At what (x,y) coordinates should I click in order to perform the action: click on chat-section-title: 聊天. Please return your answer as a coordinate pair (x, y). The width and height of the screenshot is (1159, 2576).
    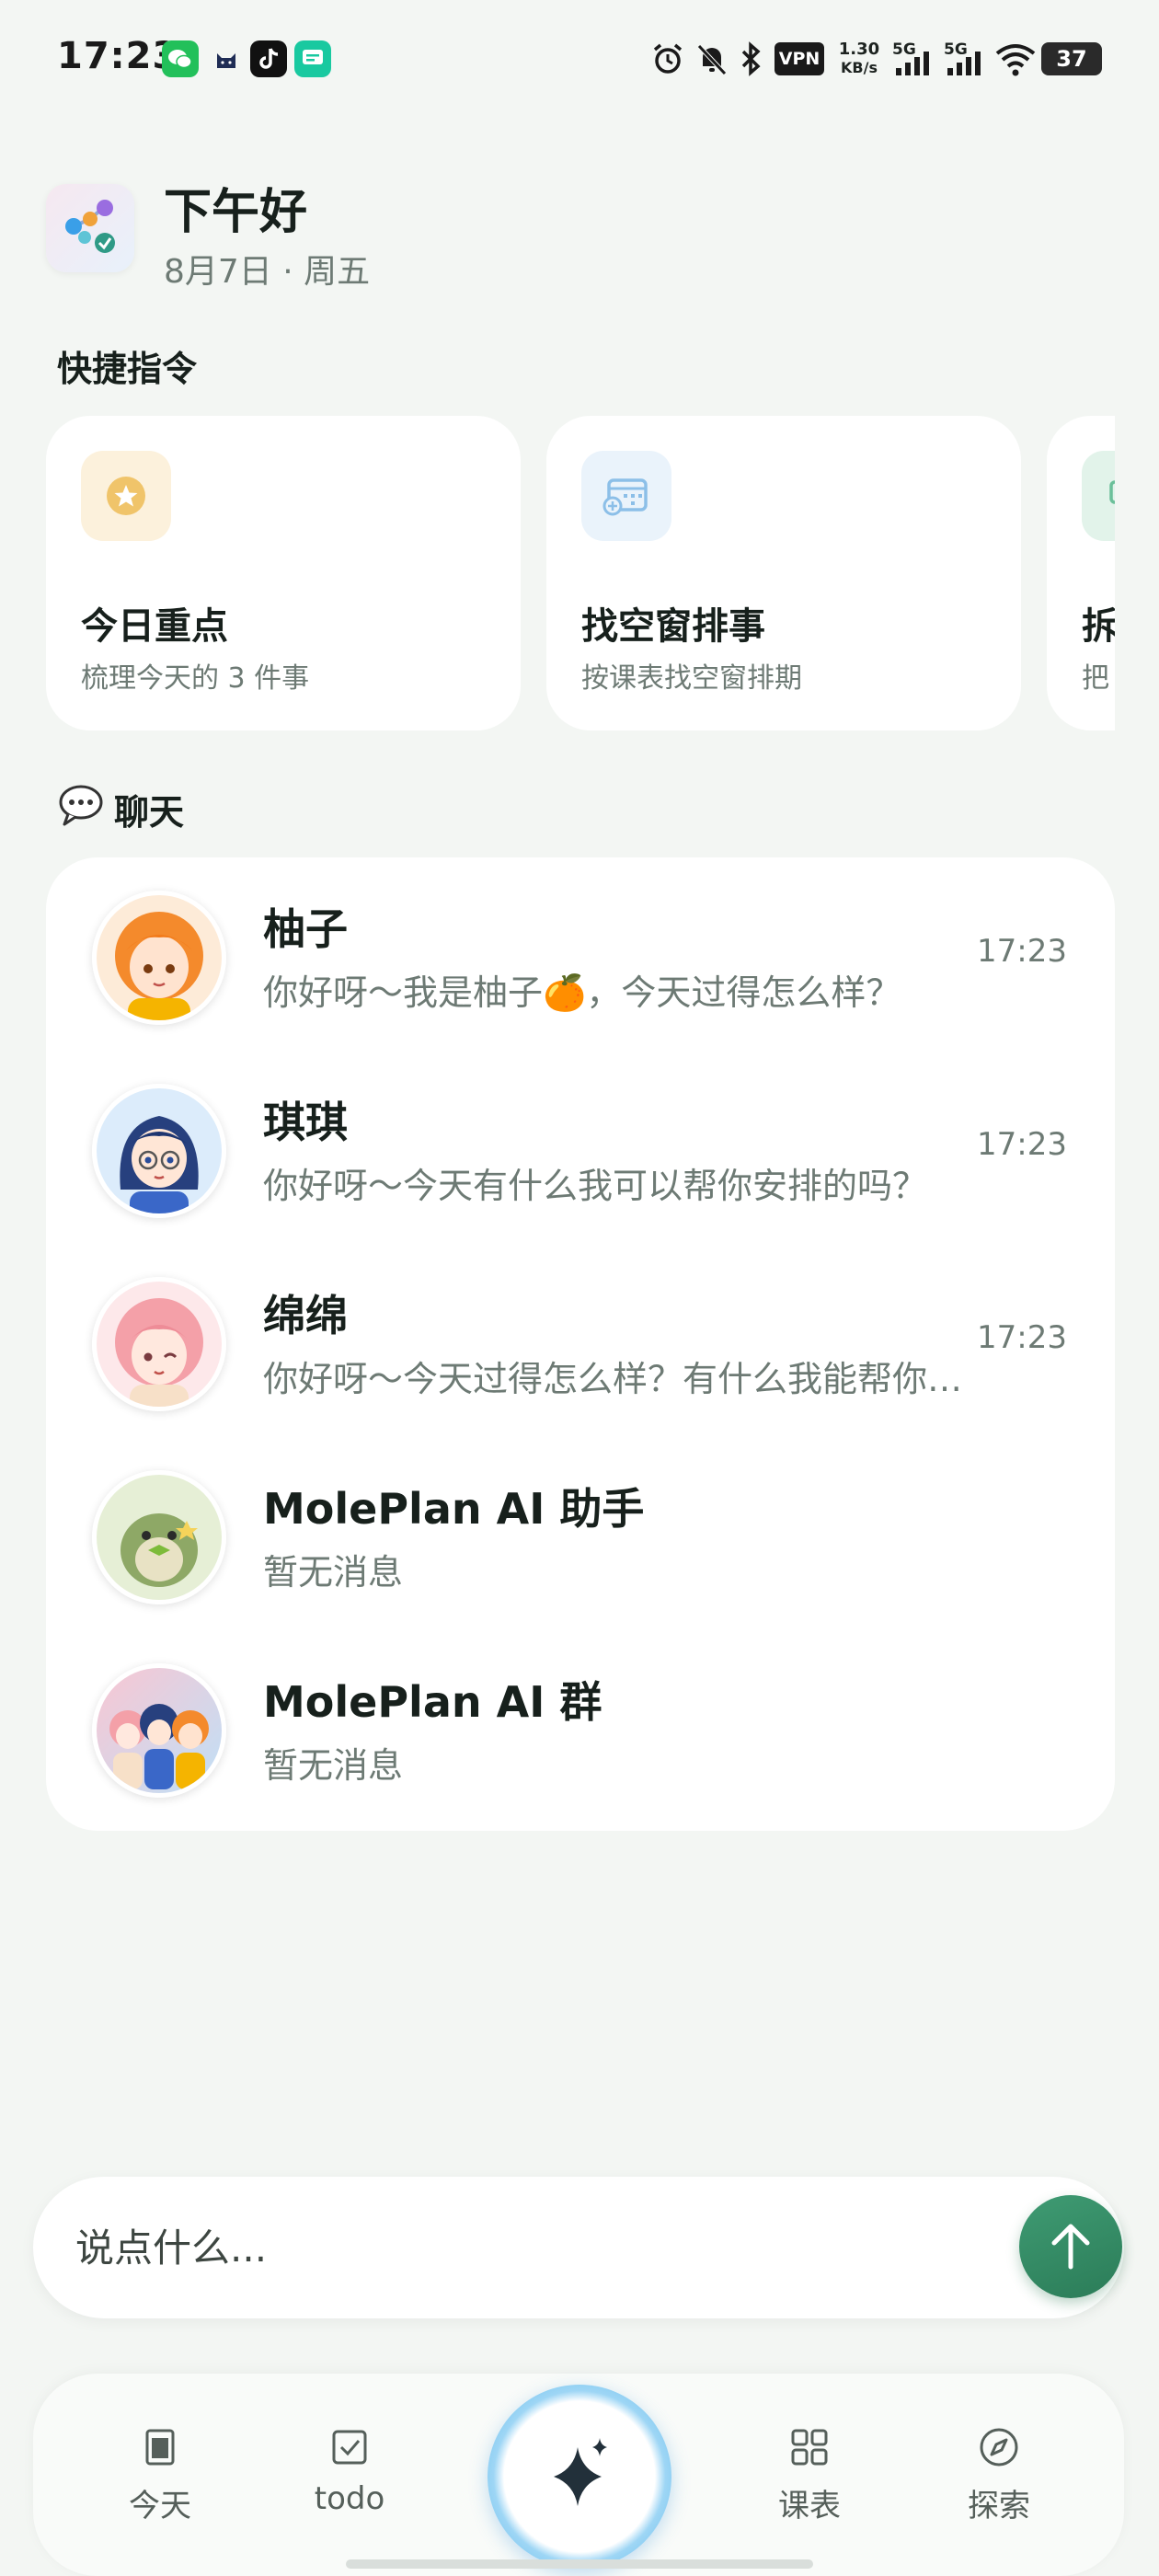
    Looking at the image, I should click on (149, 812).